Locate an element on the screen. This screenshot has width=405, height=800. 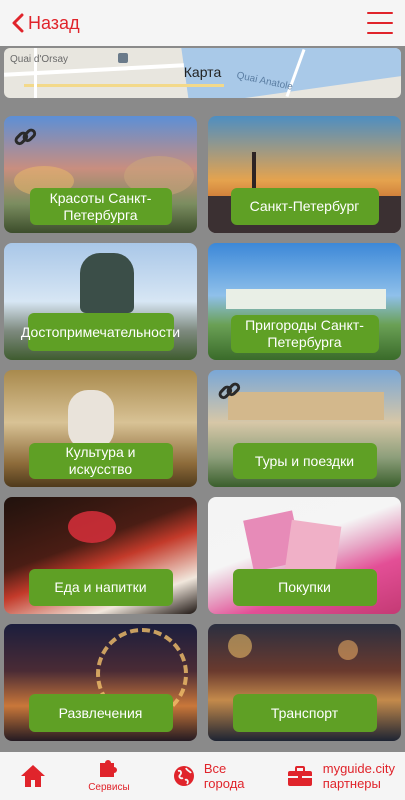
tile-label: Транспорт is located at coordinates (304, 713).